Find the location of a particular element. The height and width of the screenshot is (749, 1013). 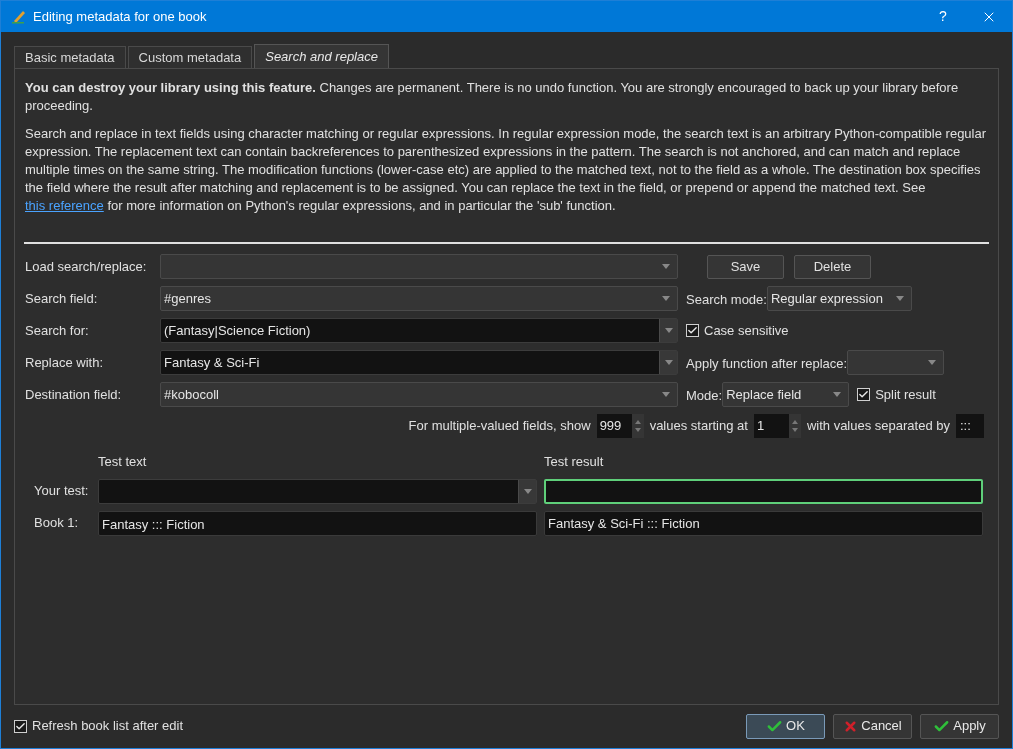

tab: Basic metadata is located at coordinates (70, 57).